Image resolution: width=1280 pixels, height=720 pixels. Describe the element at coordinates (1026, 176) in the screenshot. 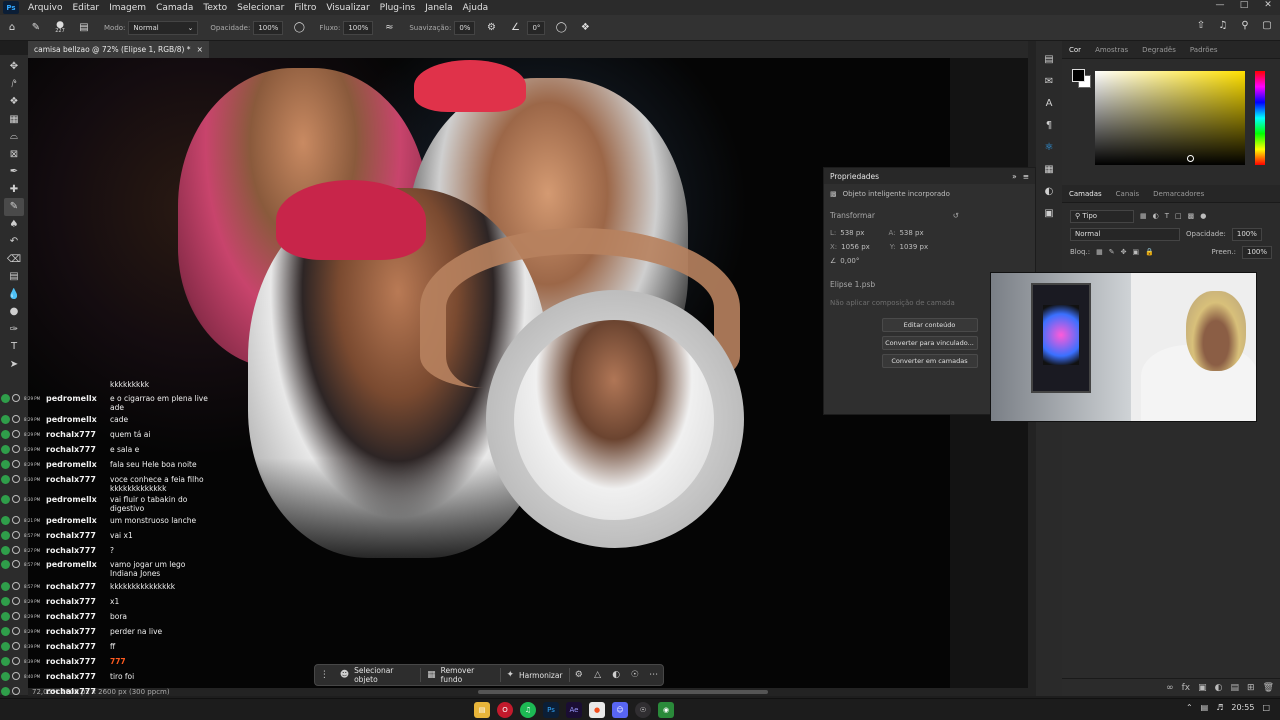

I see `menu-icon: ≡` at that location.